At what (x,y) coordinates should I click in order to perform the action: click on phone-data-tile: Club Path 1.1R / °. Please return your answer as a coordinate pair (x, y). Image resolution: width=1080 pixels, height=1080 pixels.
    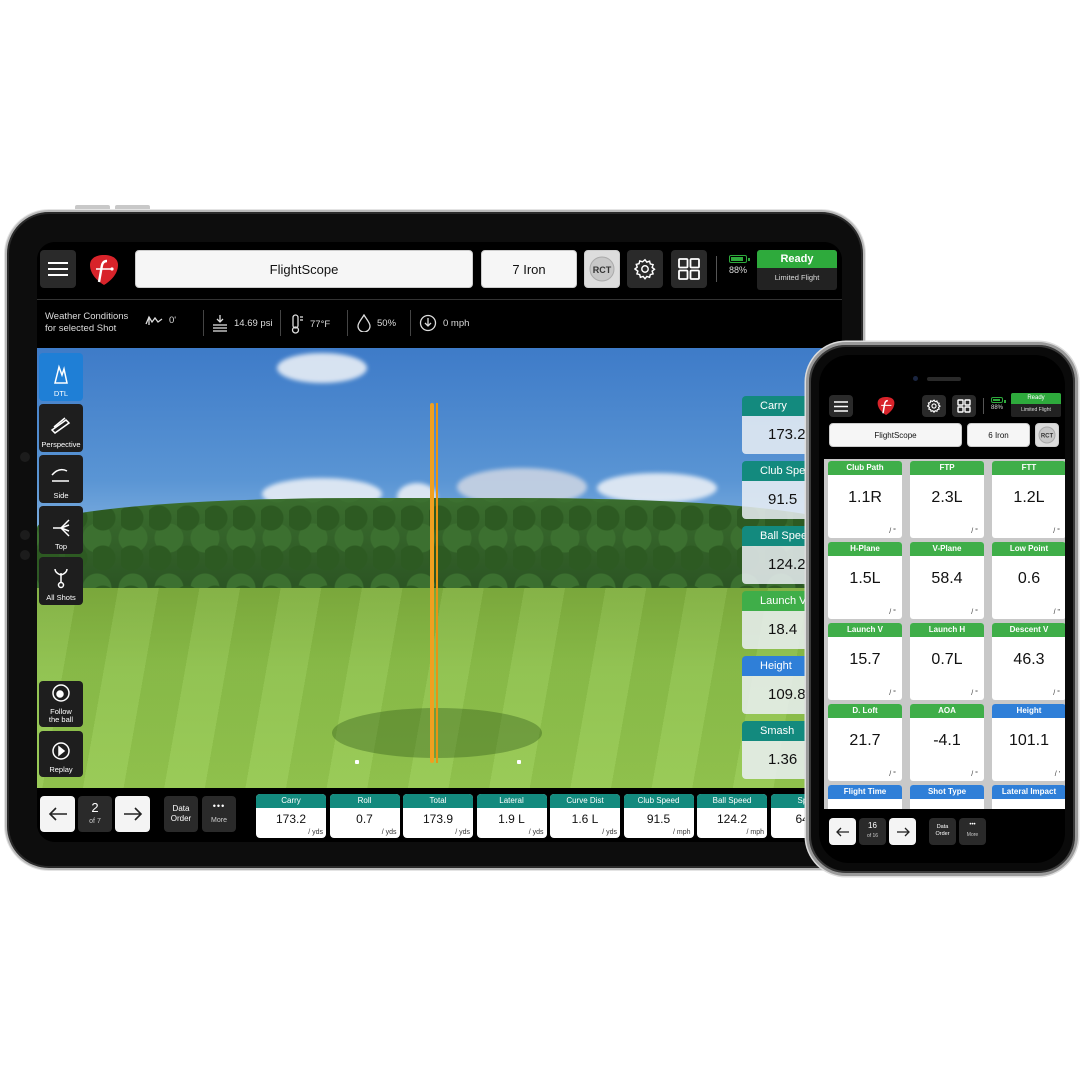
    Looking at the image, I should click on (865, 499).